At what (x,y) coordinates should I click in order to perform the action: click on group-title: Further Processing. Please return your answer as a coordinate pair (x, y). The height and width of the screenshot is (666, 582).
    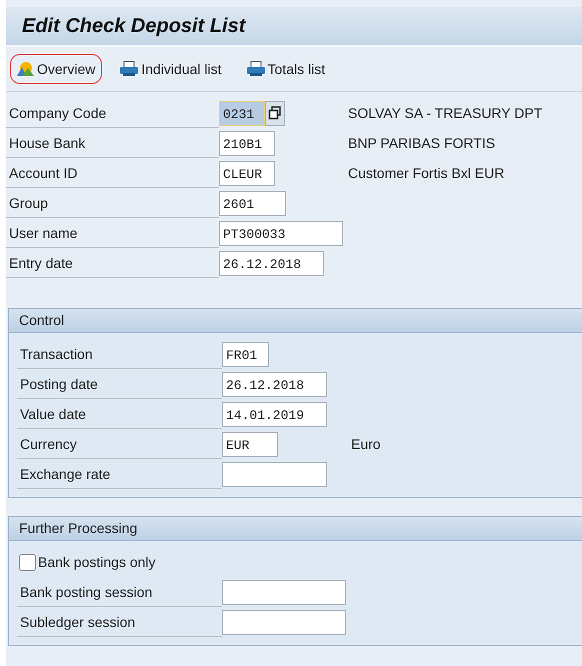
    Looking at the image, I should click on (78, 528).